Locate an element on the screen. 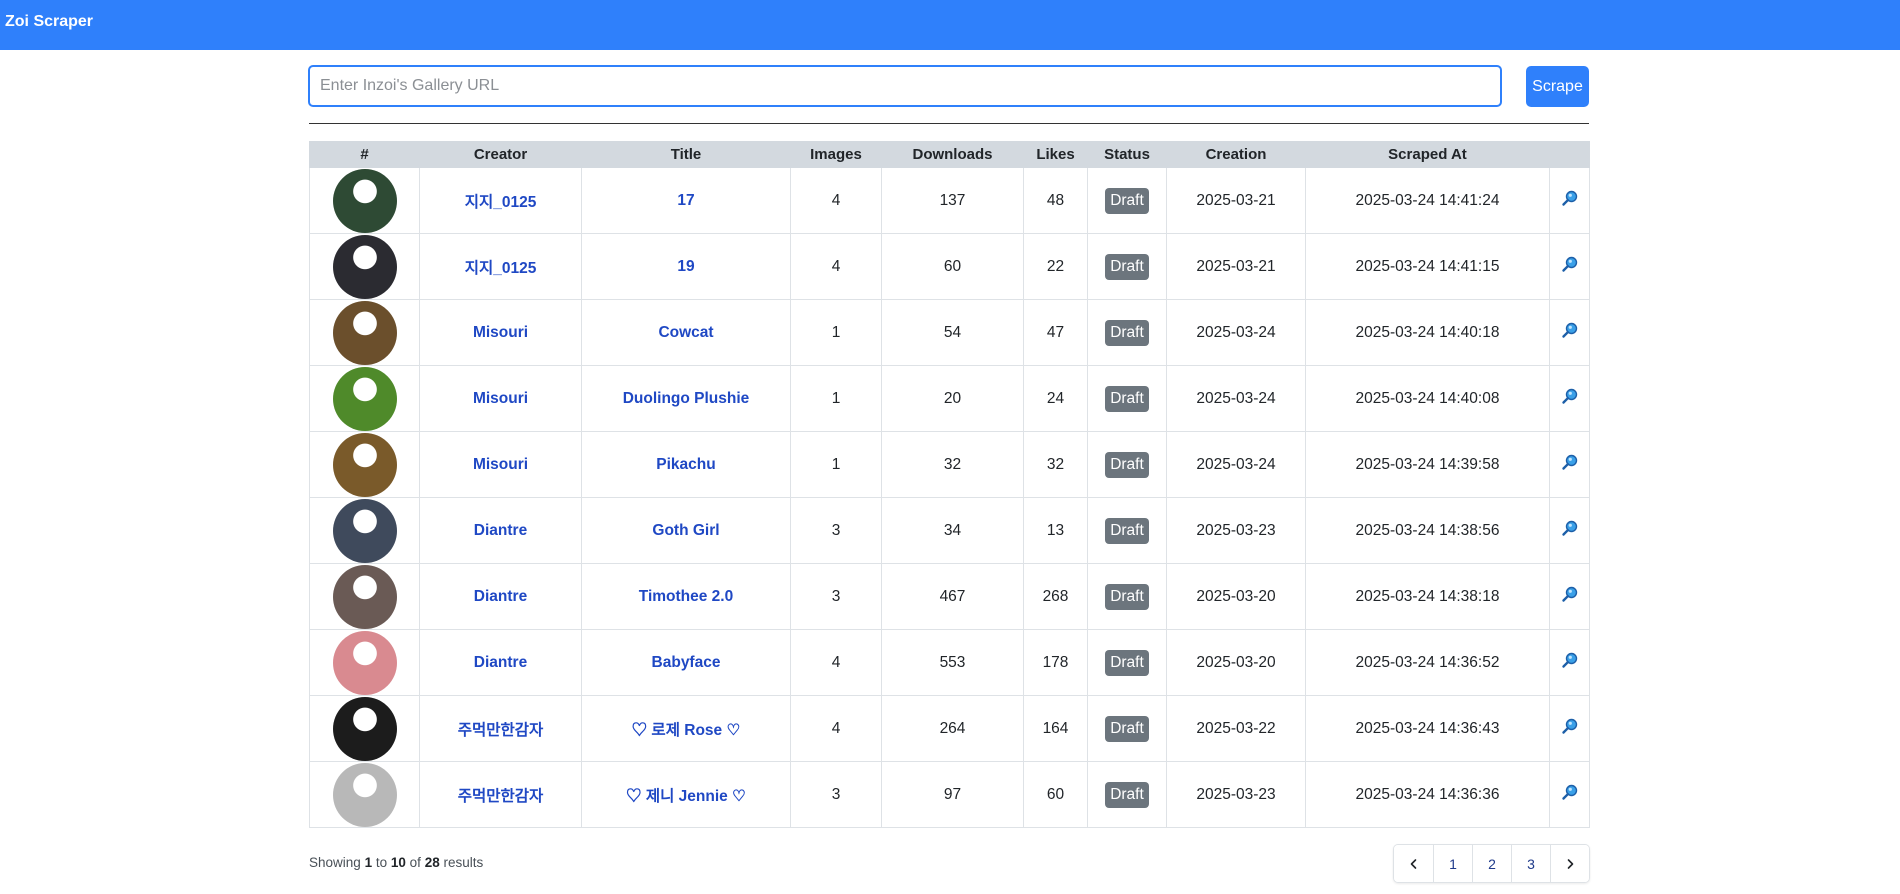 Image resolution: width=1900 pixels, height=894 pixels. title-link: Pikachu is located at coordinates (685, 464).